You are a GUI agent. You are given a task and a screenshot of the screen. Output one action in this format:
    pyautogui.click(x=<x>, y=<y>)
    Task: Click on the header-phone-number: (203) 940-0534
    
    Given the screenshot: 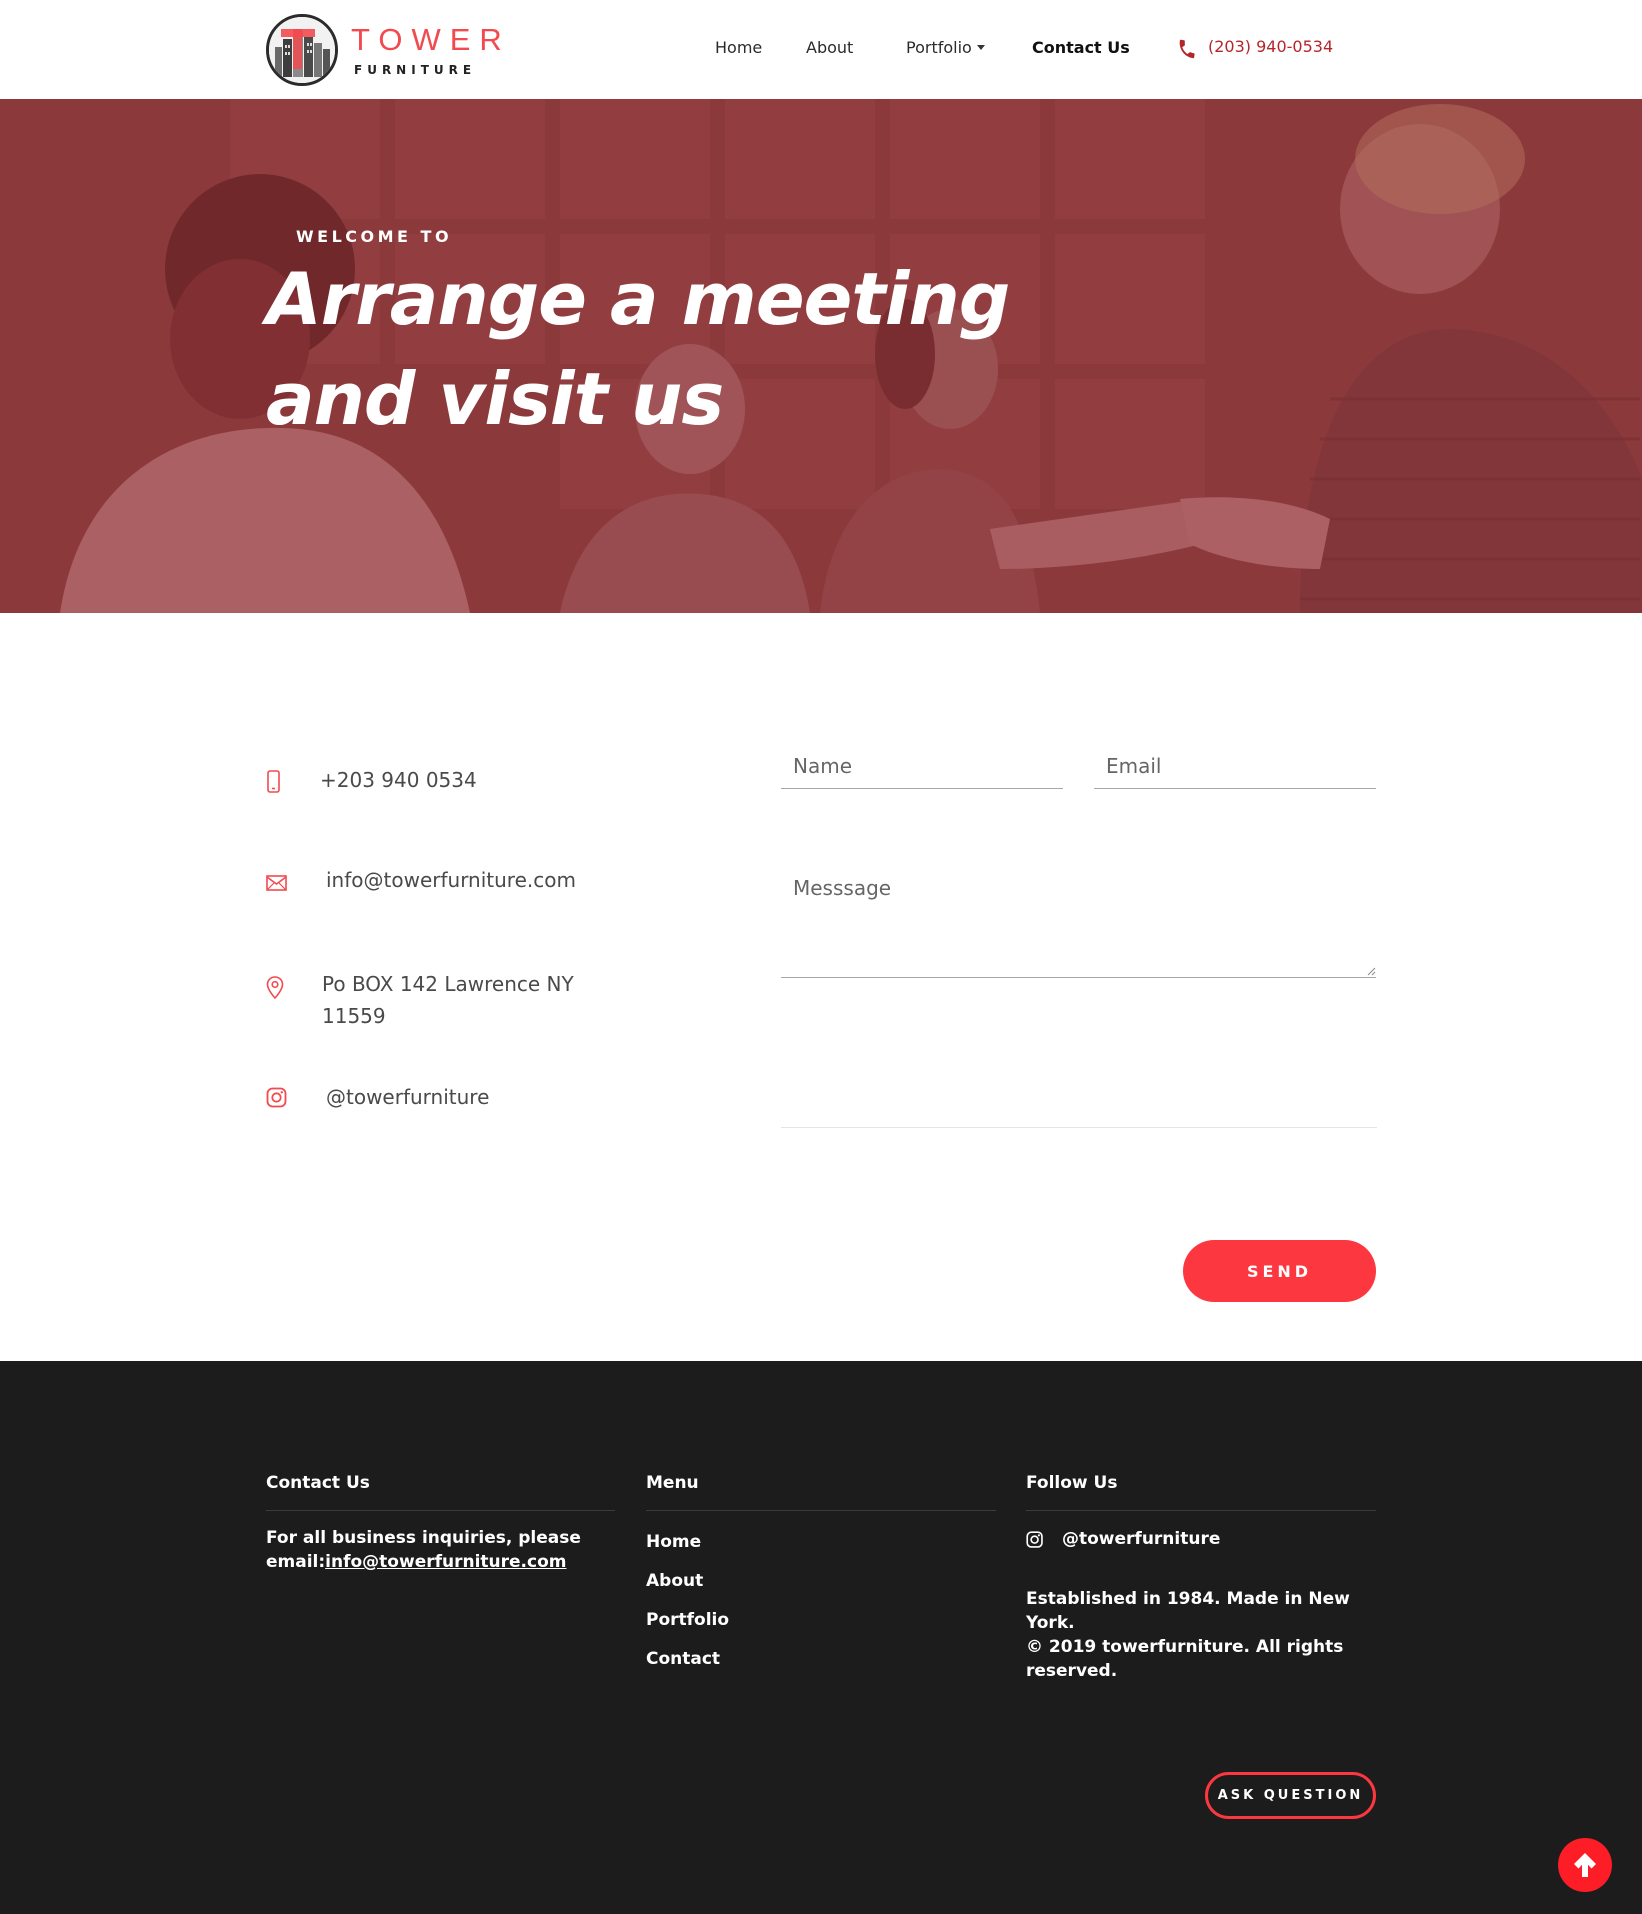 What is the action you would take?
    pyautogui.click(x=1271, y=46)
    